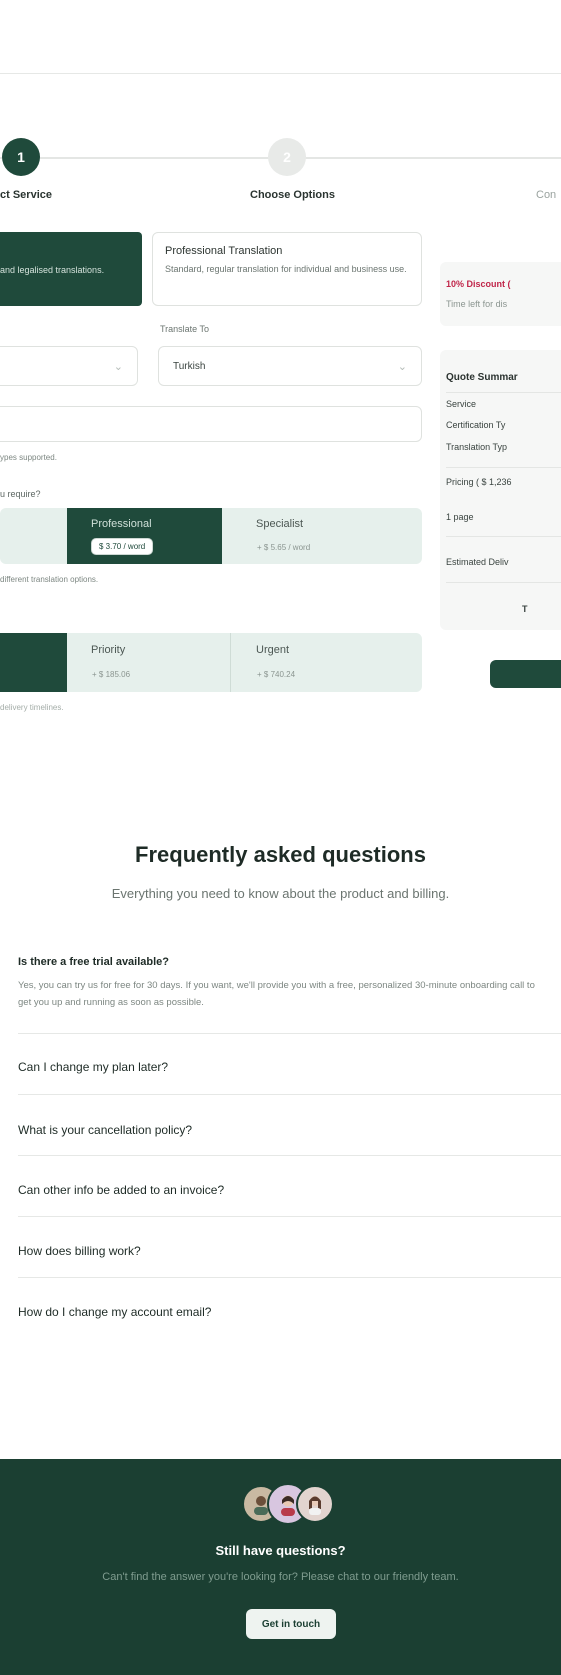 This screenshot has width=561, height=1675. I want to click on translate-to-select: Turkish ⌄, so click(290, 366).